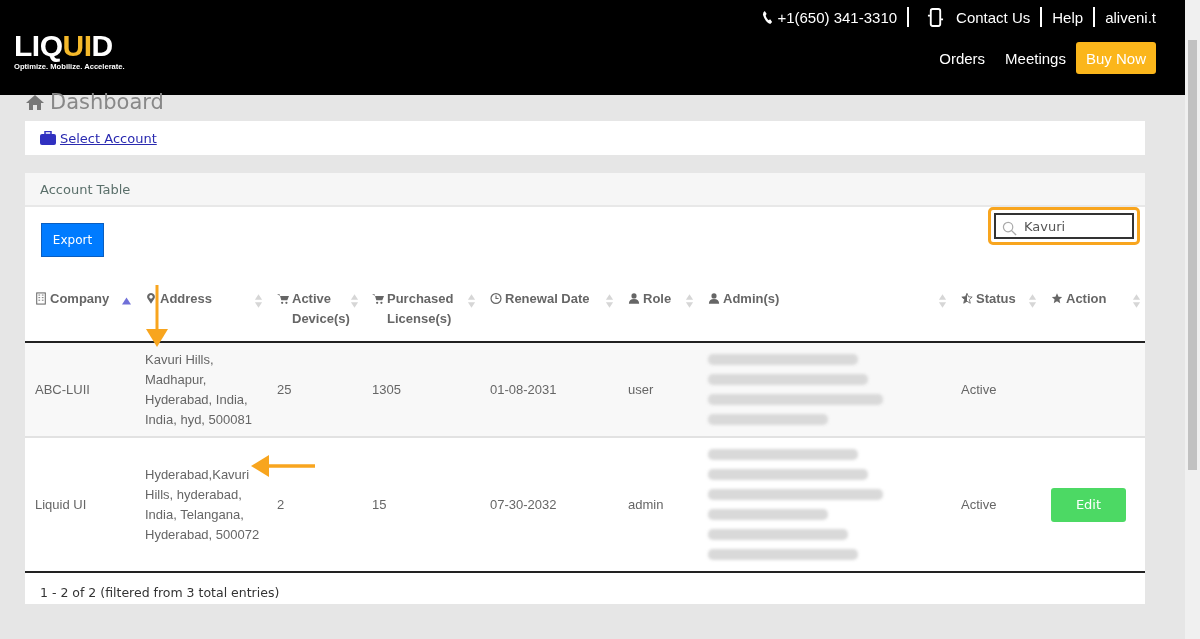 Image resolution: width=1200 pixels, height=639 pixels. What do you see at coordinates (1130, 17) in the screenshot?
I see `header-link: aliveni.t` at bounding box center [1130, 17].